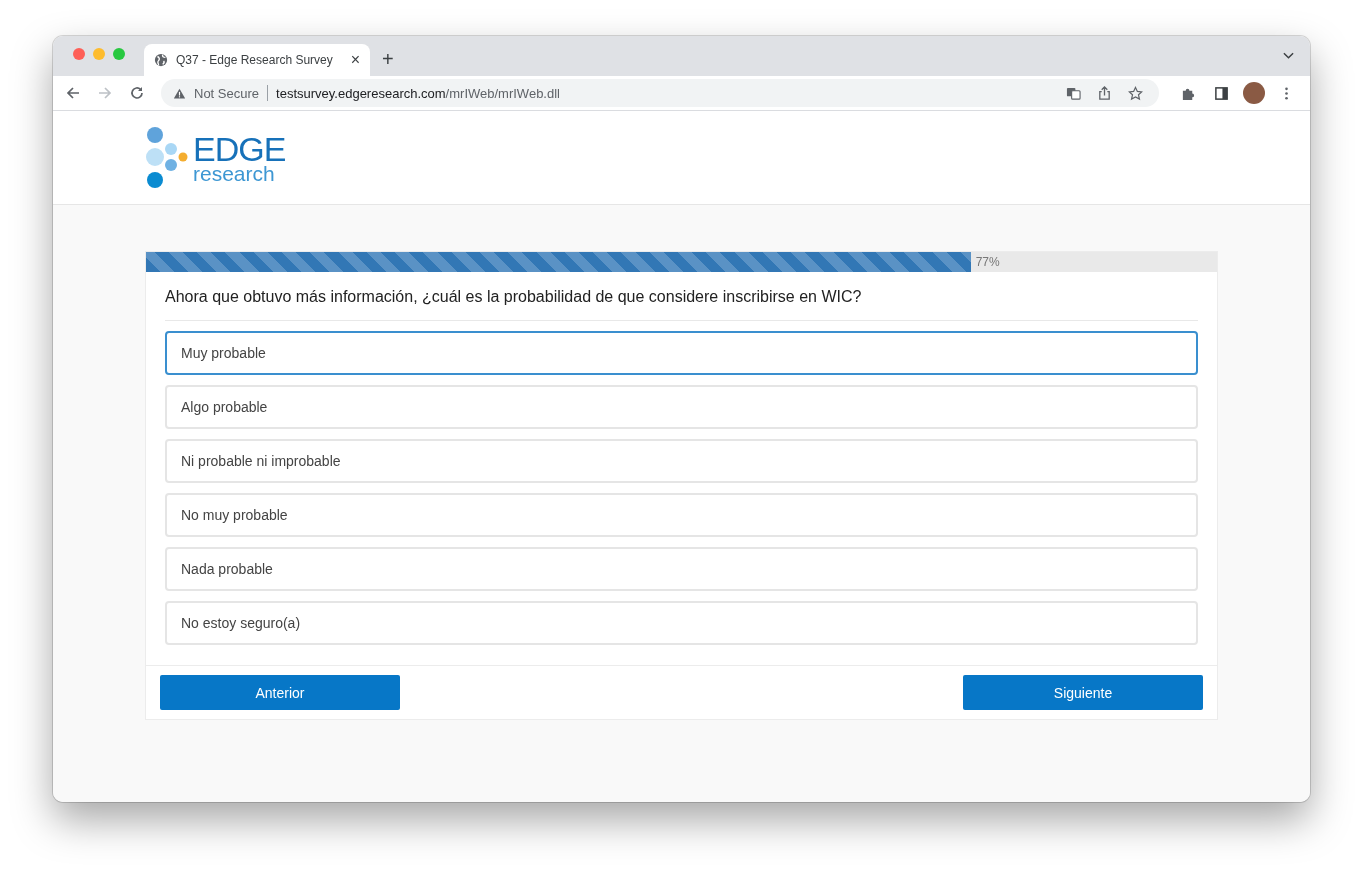 This screenshot has width=1363, height=873. I want to click on tab-title: Q37 - Edge Research Survey, so click(255, 60).